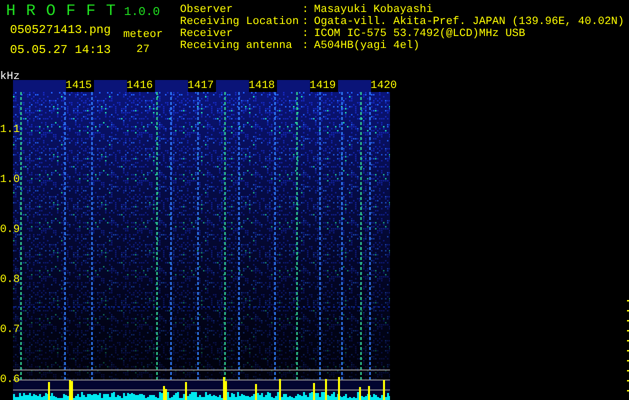  What do you see at coordinates (140, 86) in the screenshot?
I see `time-label: 1416` at bounding box center [140, 86].